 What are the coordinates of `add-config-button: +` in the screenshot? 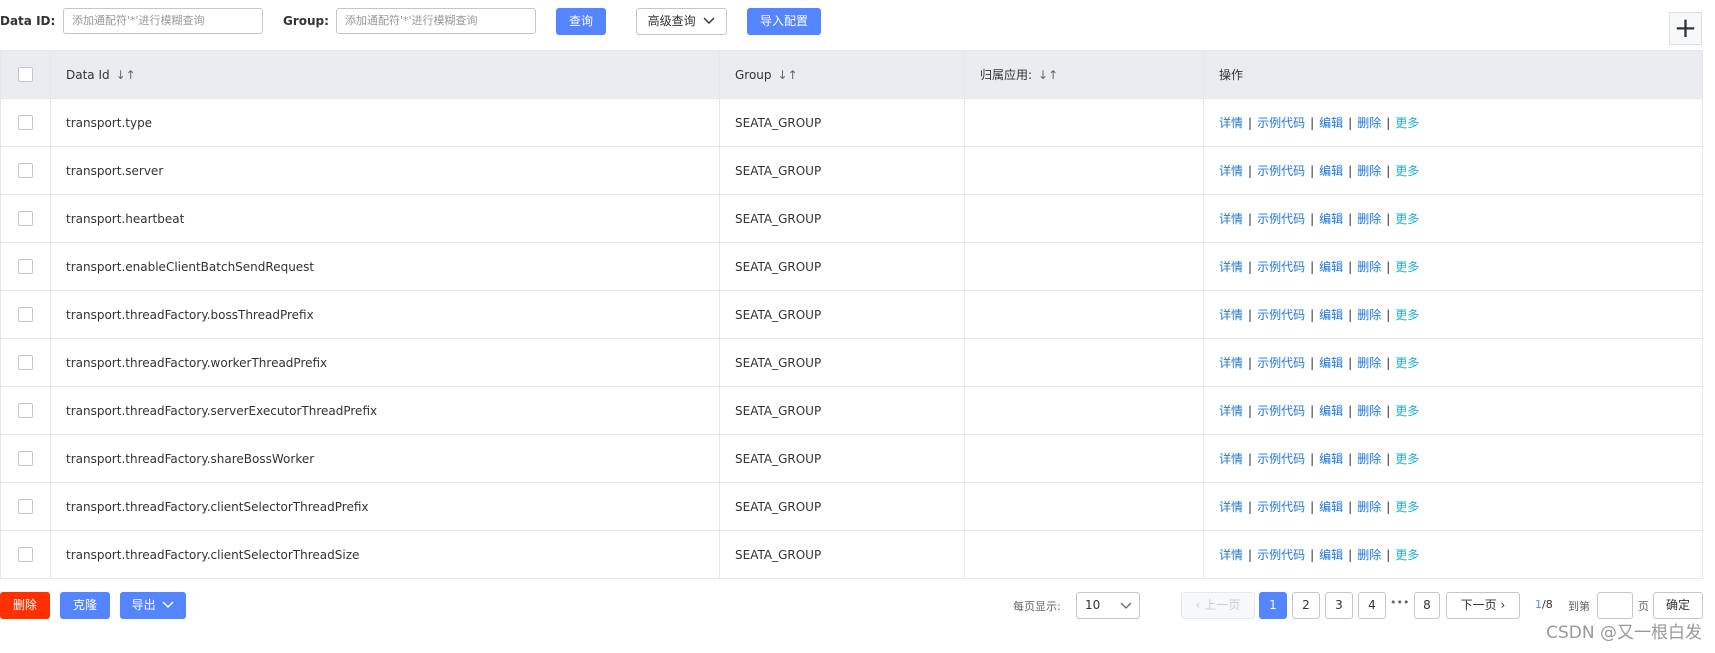 It's located at (1685, 28).